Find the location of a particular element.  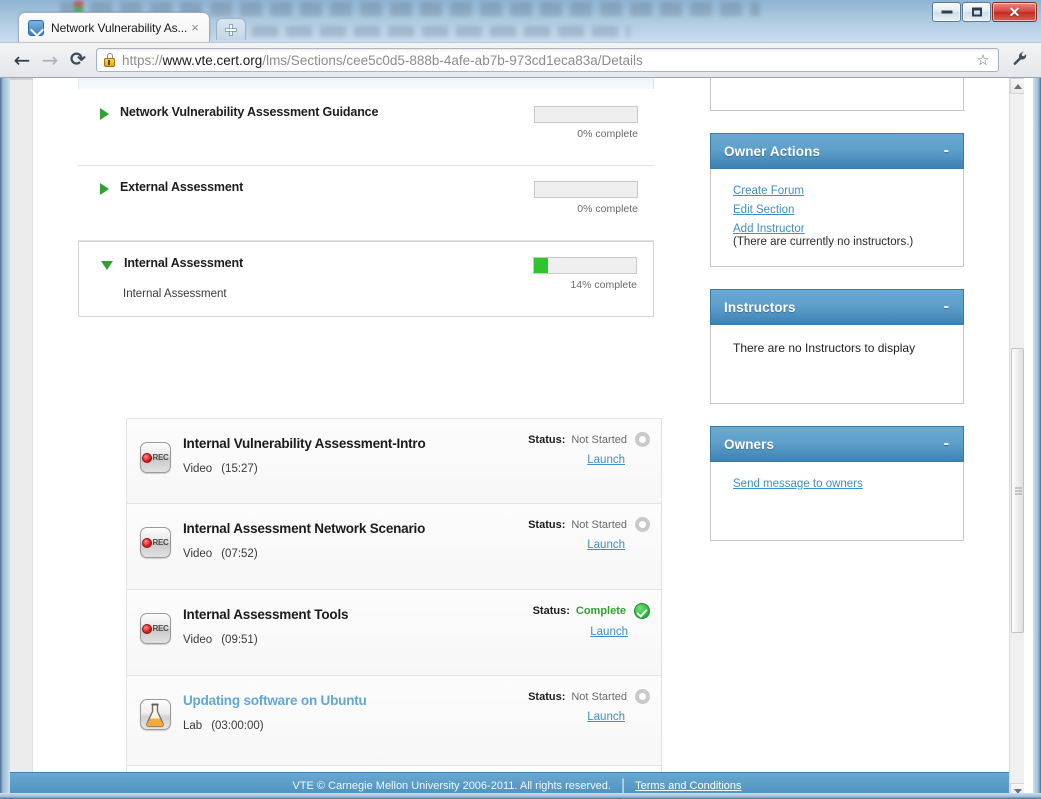

window-bottom-border is located at coordinates (520, 796).